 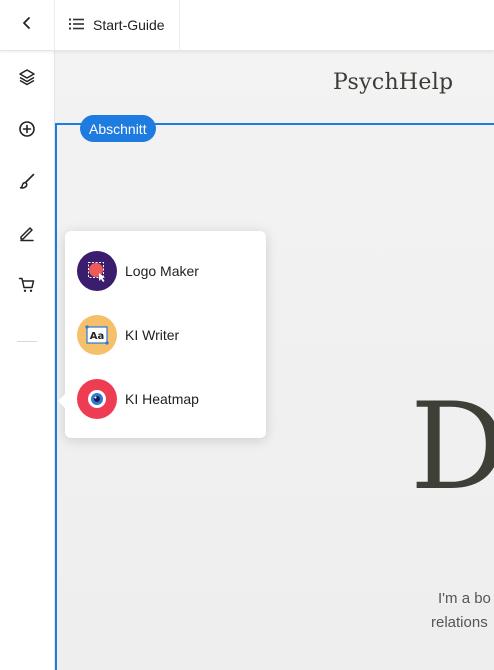 I want to click on pencil-icon, so click(x=27, y=235).